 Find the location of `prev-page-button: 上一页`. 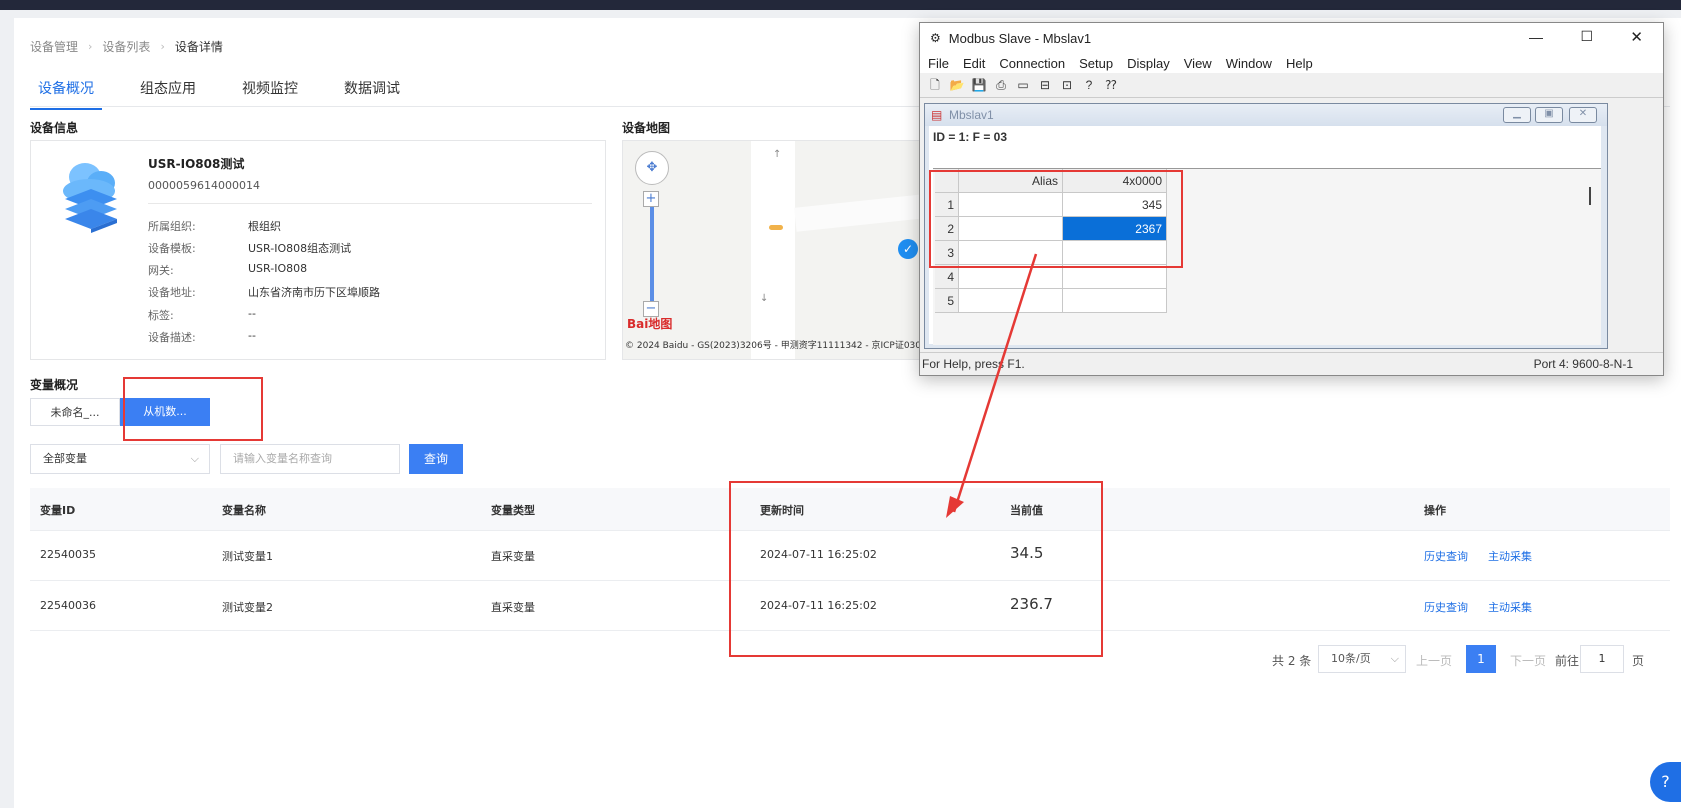

prev-page-button: 上一页 is located at coordinates (1434, 660).